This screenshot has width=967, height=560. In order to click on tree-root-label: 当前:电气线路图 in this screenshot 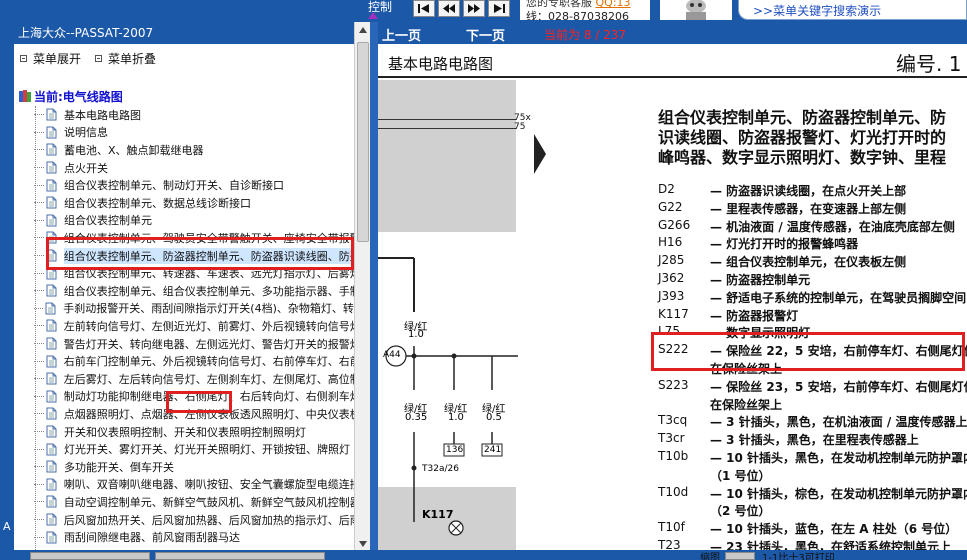, I will do `click(78, 96)`.